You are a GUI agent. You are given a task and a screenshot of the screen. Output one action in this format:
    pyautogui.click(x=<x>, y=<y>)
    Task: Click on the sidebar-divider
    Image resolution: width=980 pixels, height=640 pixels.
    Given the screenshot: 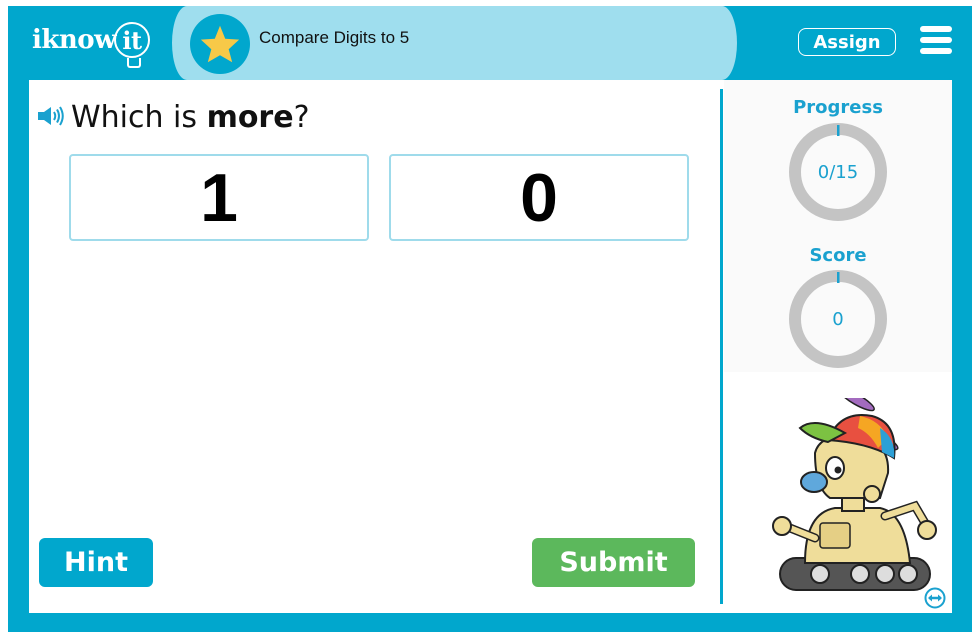 What is the action you would take?
    pyautogui.click(x=721, y=346)
    